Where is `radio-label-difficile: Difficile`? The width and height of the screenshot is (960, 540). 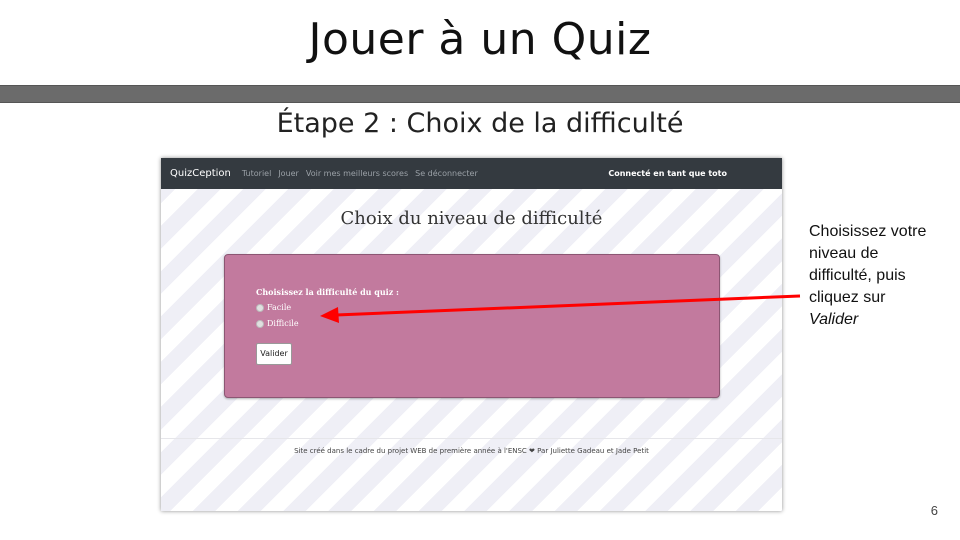 radio-label-difficile: Difficile is located at coordinates (283, 323).